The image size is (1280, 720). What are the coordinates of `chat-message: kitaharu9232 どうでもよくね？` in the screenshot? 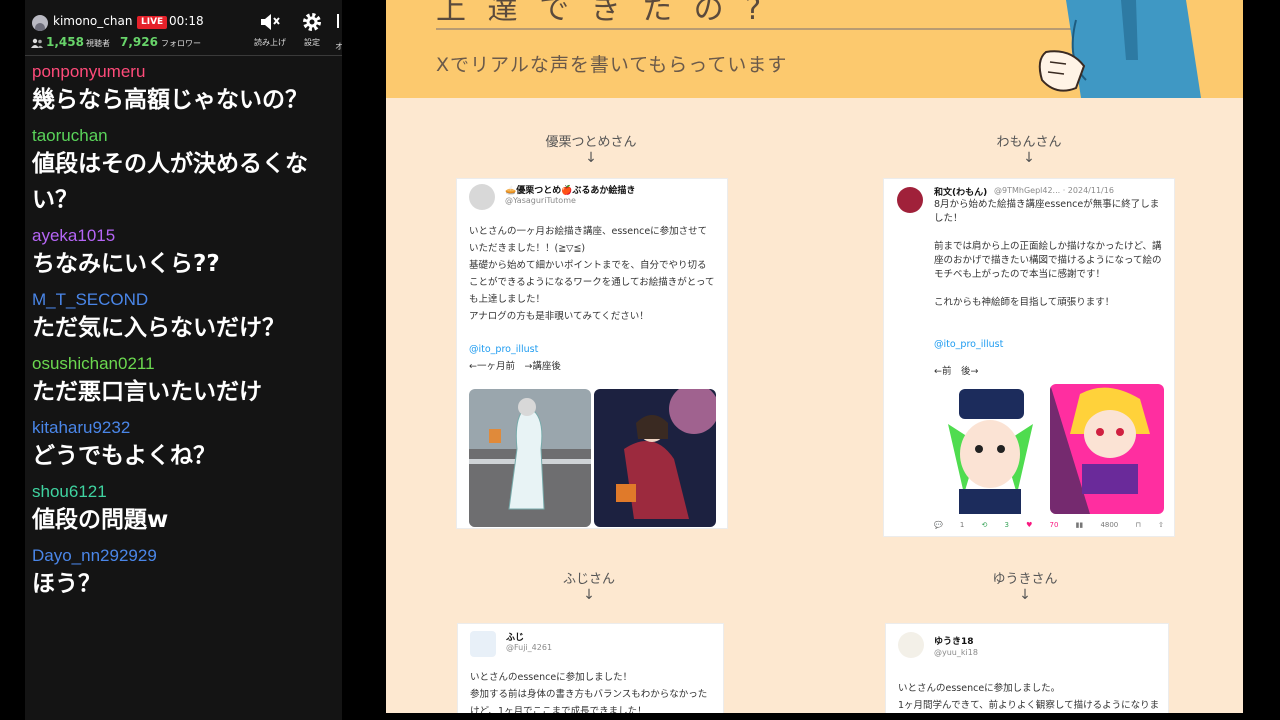 It's located at (183, 446).